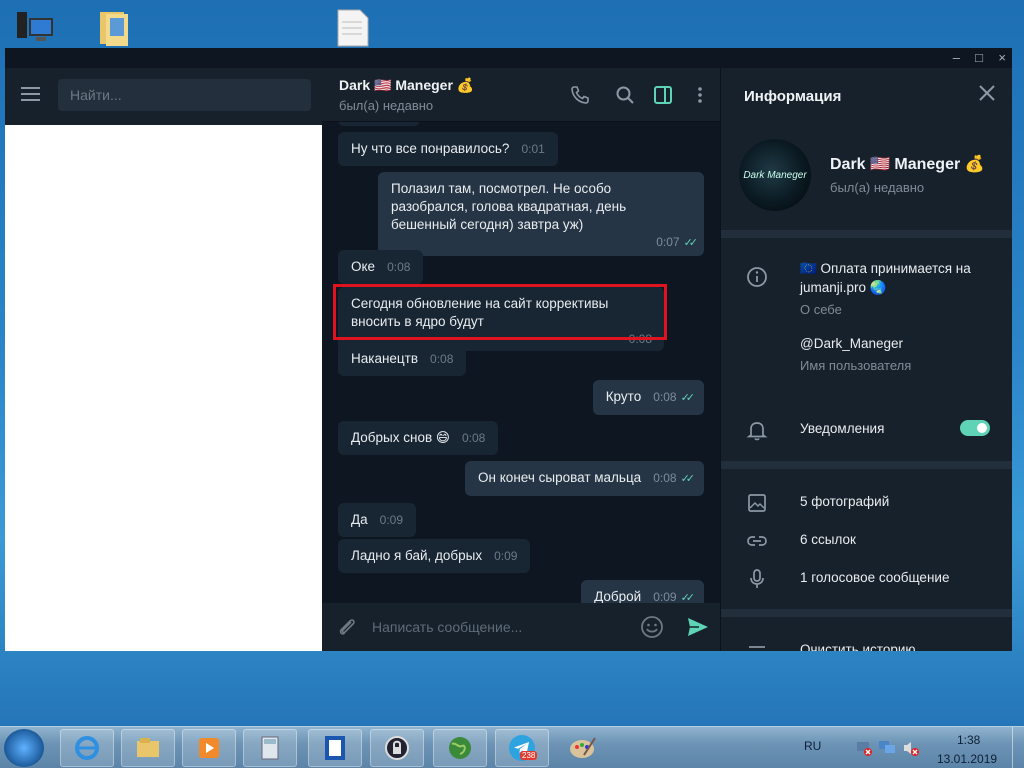  Describe the element at coordinates (623, 396) in the screenshot. I see `message-text: Круто` at that location.